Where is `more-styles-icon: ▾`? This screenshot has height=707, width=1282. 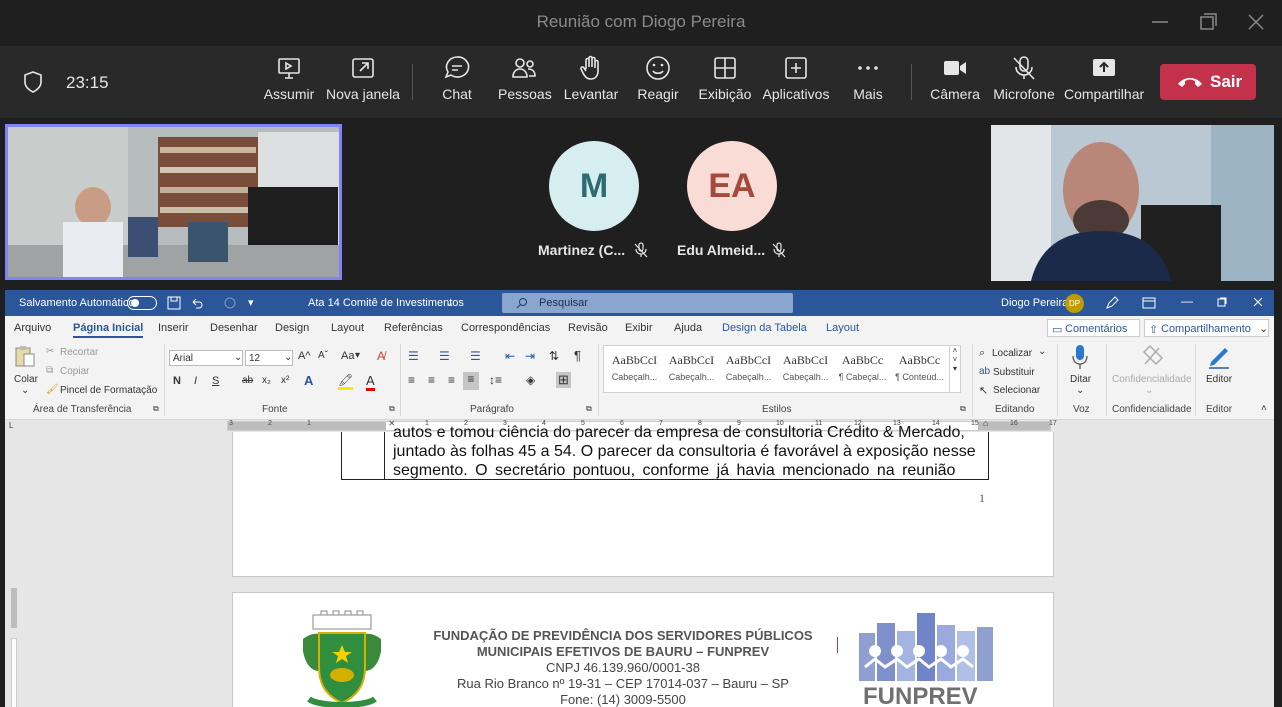
more-styles-icon: ▾ is located at coordinates (955, 368).